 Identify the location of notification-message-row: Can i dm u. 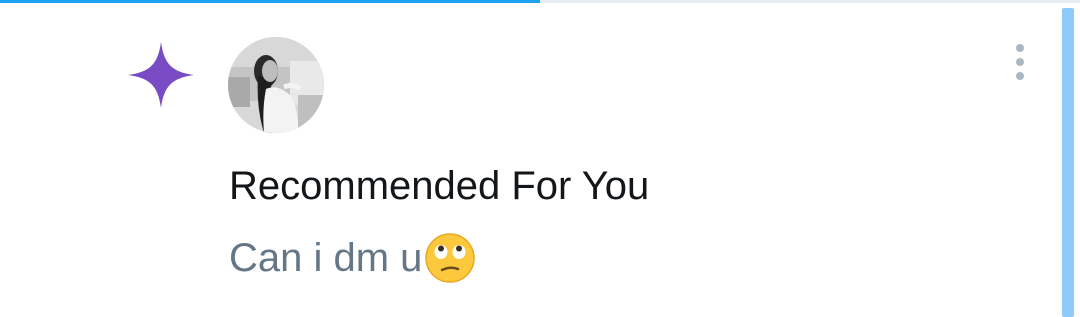
(352, 258).